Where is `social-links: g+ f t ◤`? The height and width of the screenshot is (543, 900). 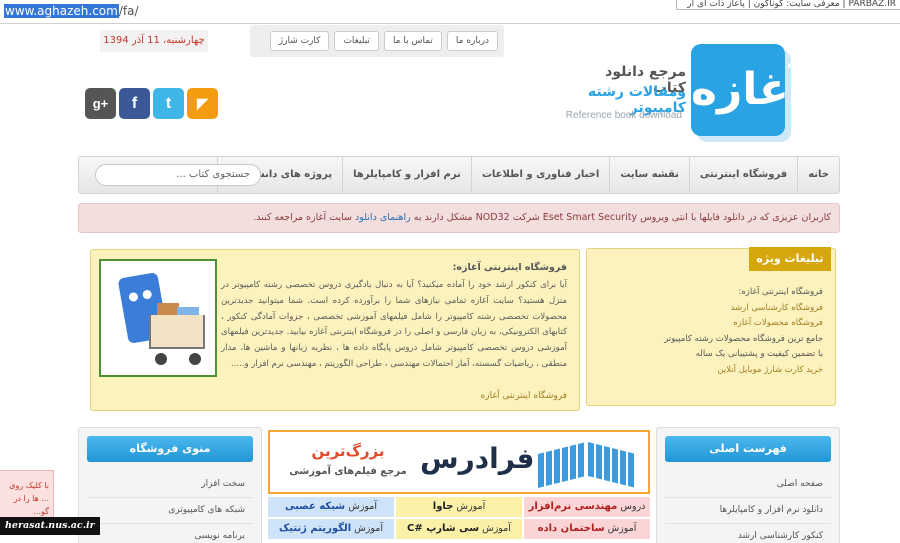
social-links: g+ f t ◤ is located at coordinates (151, 103).